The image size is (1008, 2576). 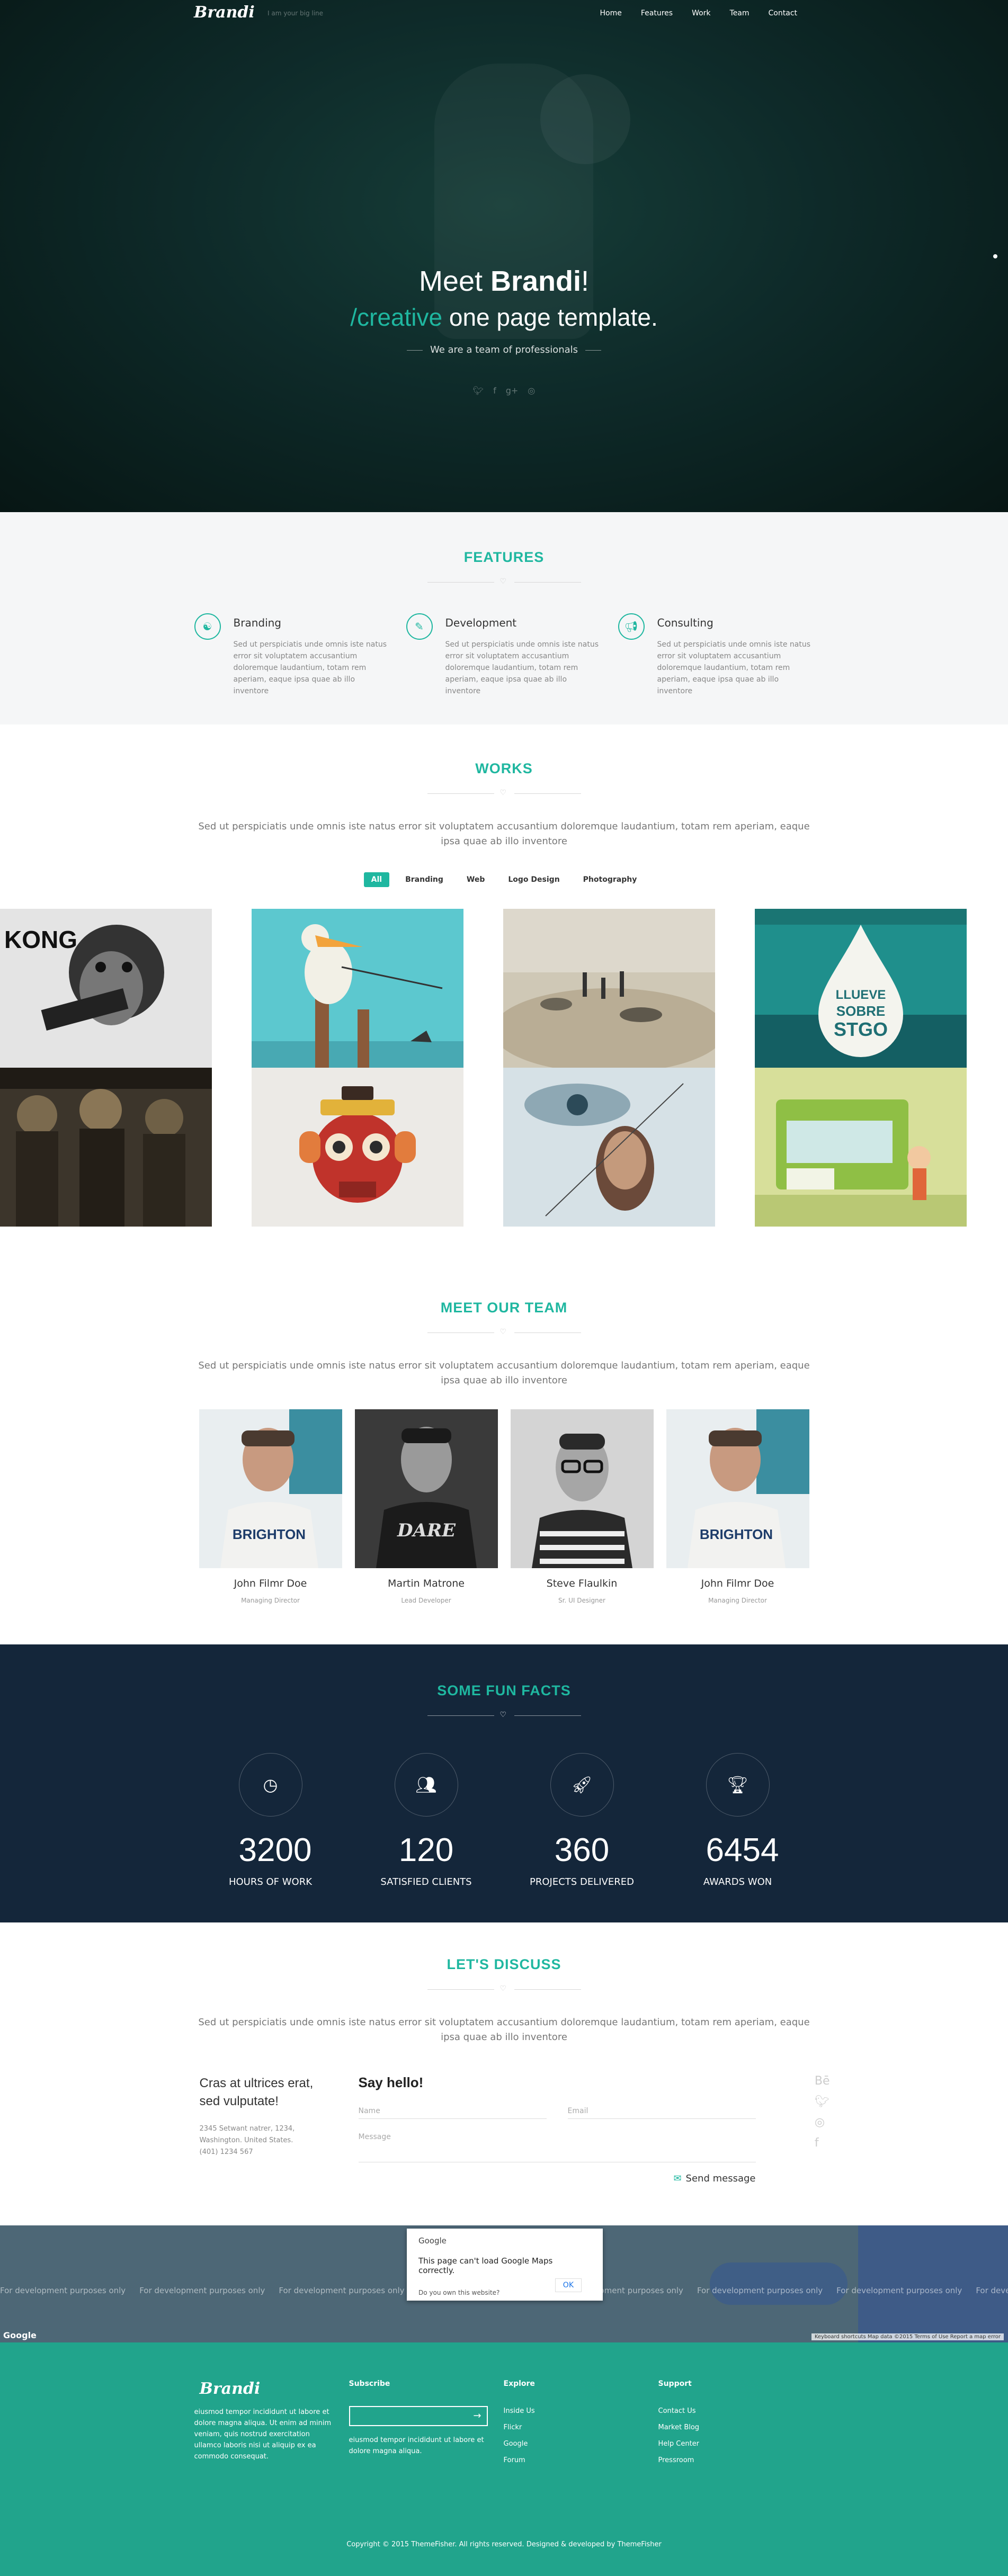 What do you see at coordinates (534, 879) in the screenshot?
I see `filter-logo-design: Logo Design` at bounding box center [534, 879].